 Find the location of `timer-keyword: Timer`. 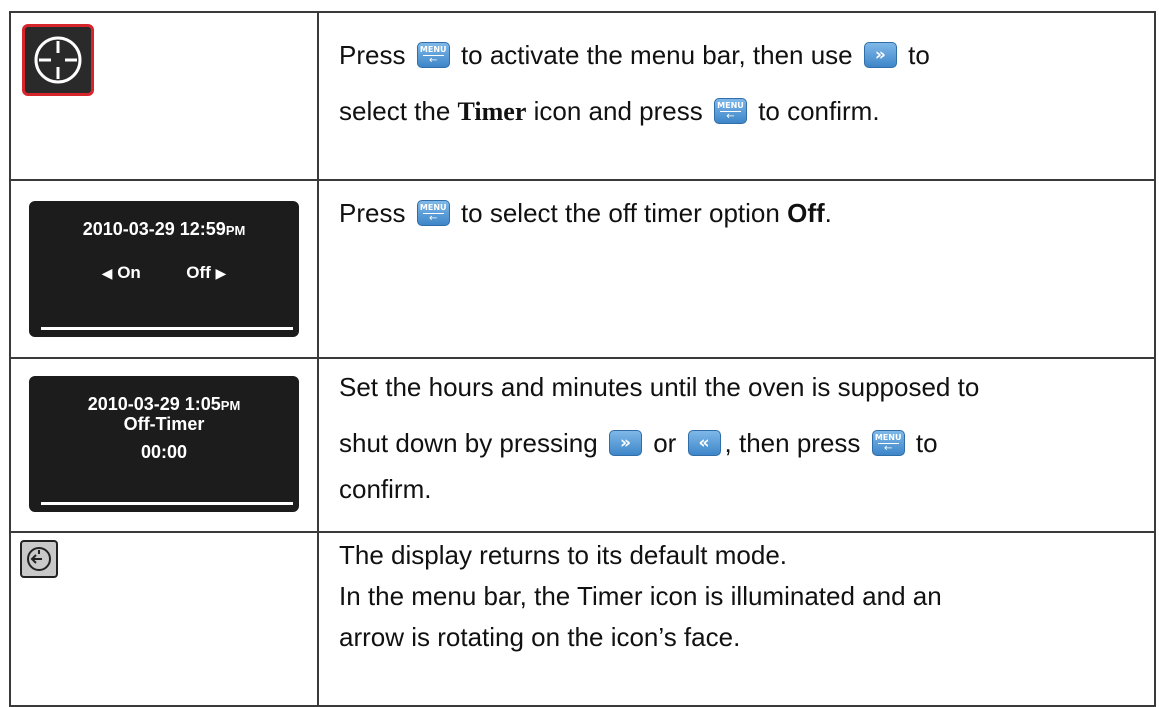

timer-keyword: Timer is located at coordinates (492, 111).